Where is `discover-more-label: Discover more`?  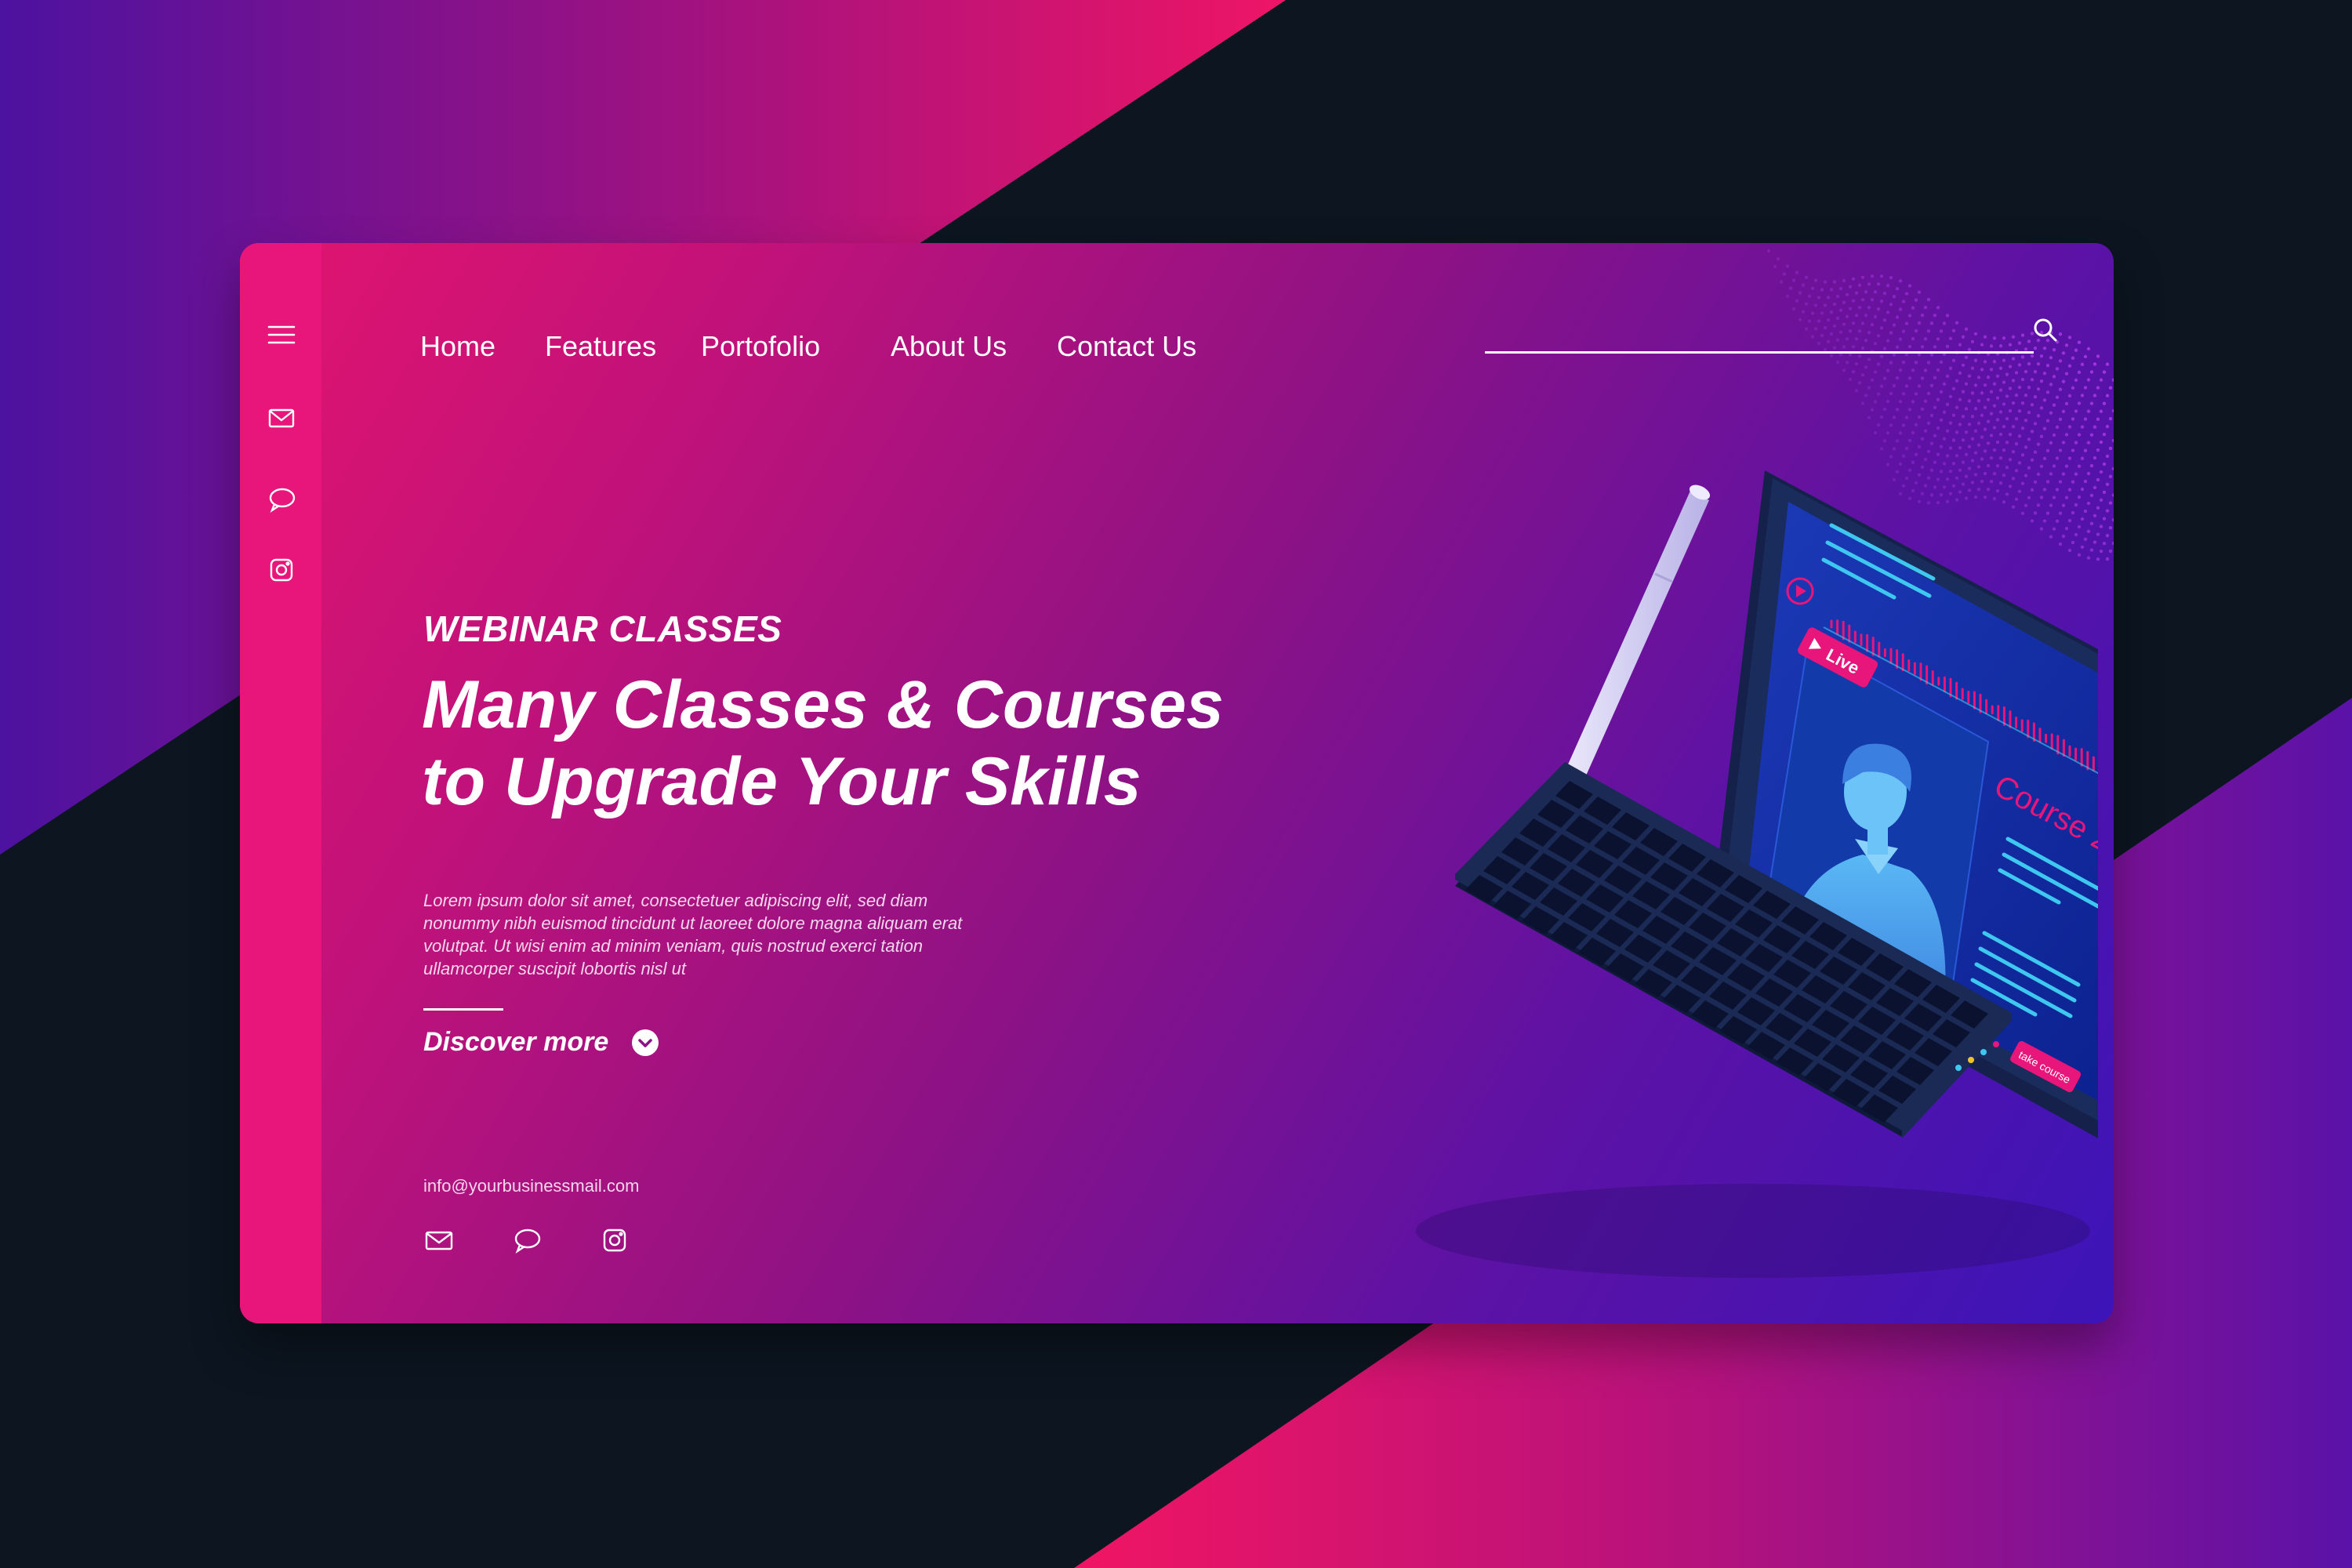
discover-more-label: Discover more is located at coordinates (516, 1042).